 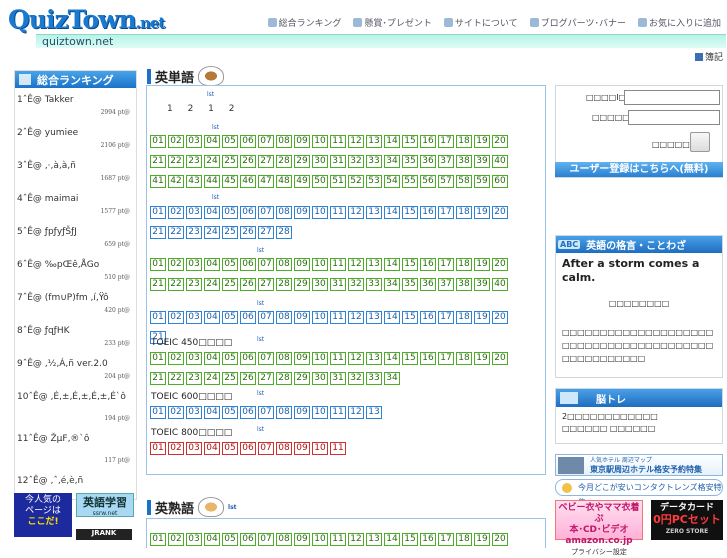 I want to click on quiz-number-button: 43, so click(x=194, y=181).